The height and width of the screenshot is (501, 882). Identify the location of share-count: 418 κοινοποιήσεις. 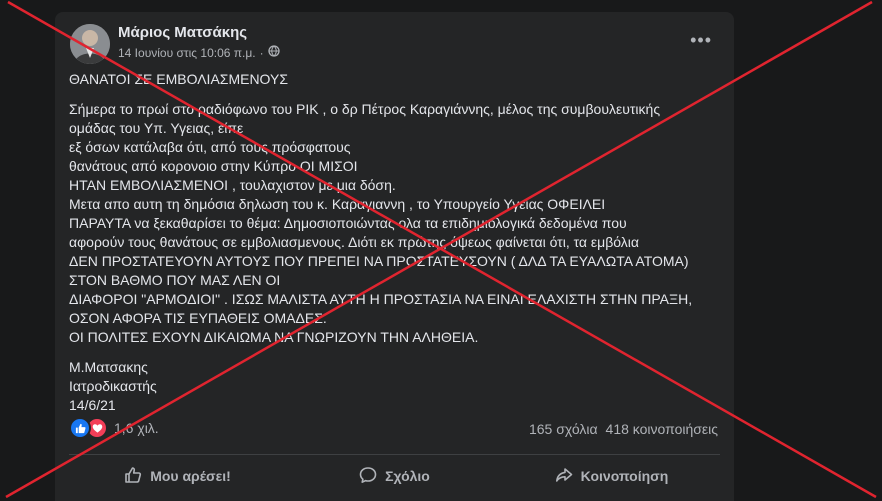
(662, 429).